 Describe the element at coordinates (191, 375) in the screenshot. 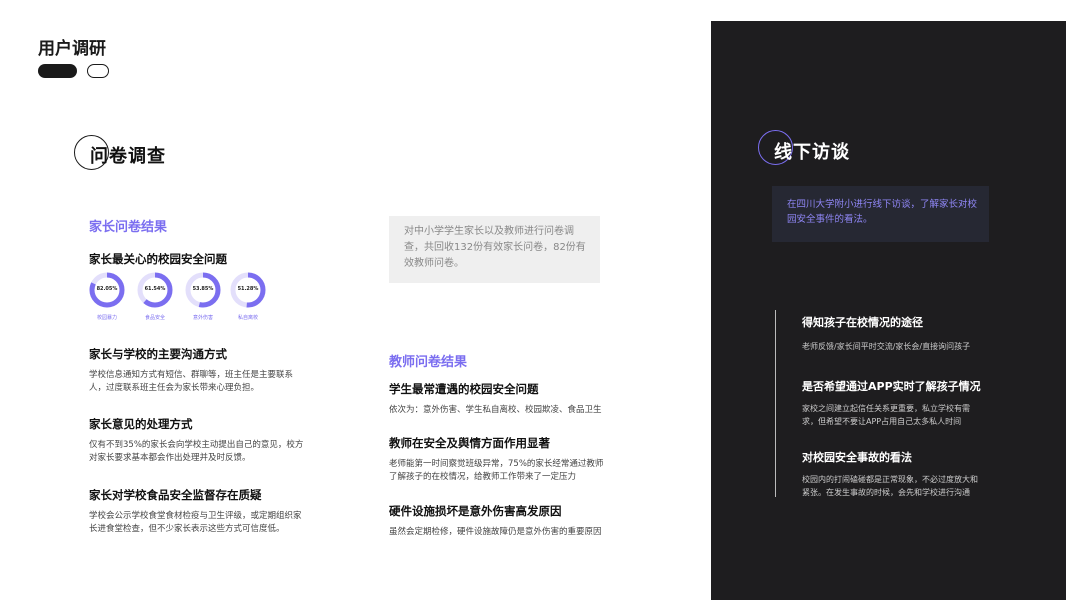

I see `block-line: 学校信息通知方式有短信、群聊等，班主任是主要联系` at that location.